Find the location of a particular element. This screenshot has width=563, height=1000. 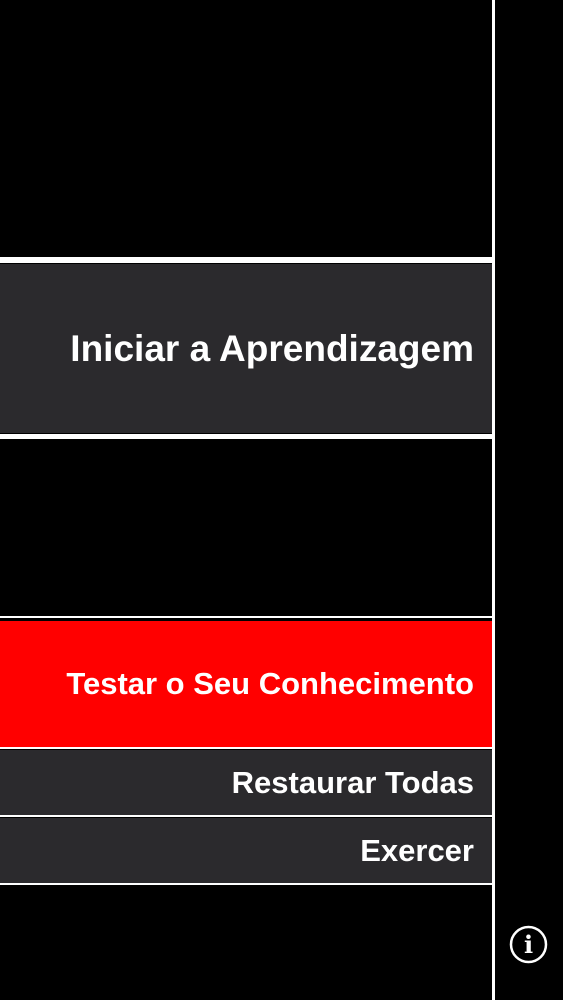

test-knowledge-label: Testar o Seu Conhecimento is located at coordinates (270, 683).